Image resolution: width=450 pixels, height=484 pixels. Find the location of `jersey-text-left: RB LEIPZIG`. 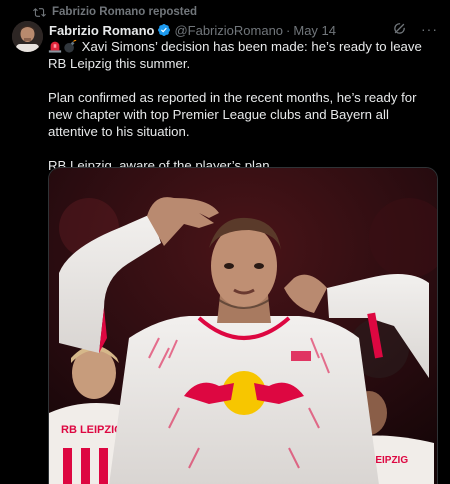

jersey-text-left: RB LEIPZIG is located at coordinates (92, 430).